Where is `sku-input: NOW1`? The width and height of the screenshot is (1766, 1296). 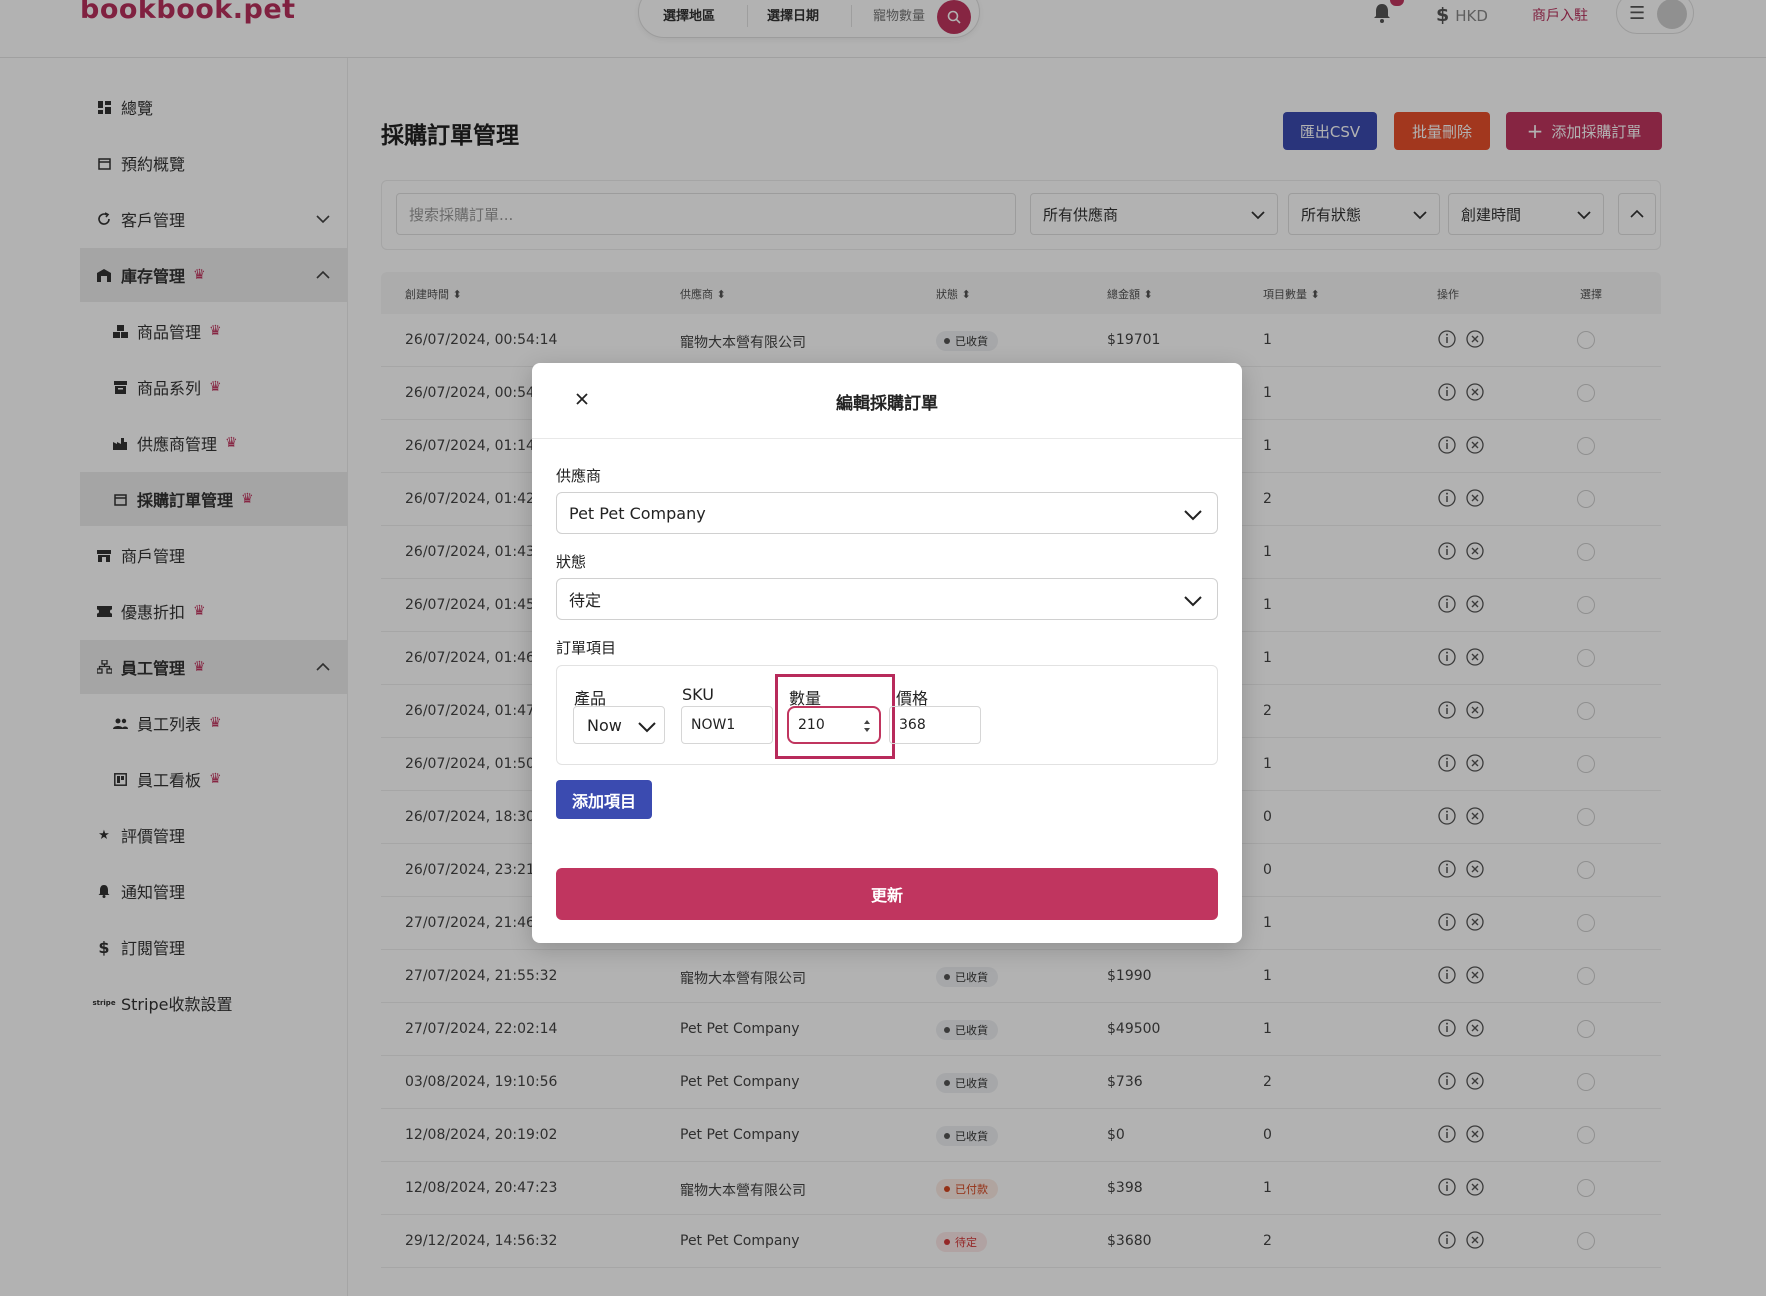 sku-input: NOW1 is located at coordinates (727, 725).